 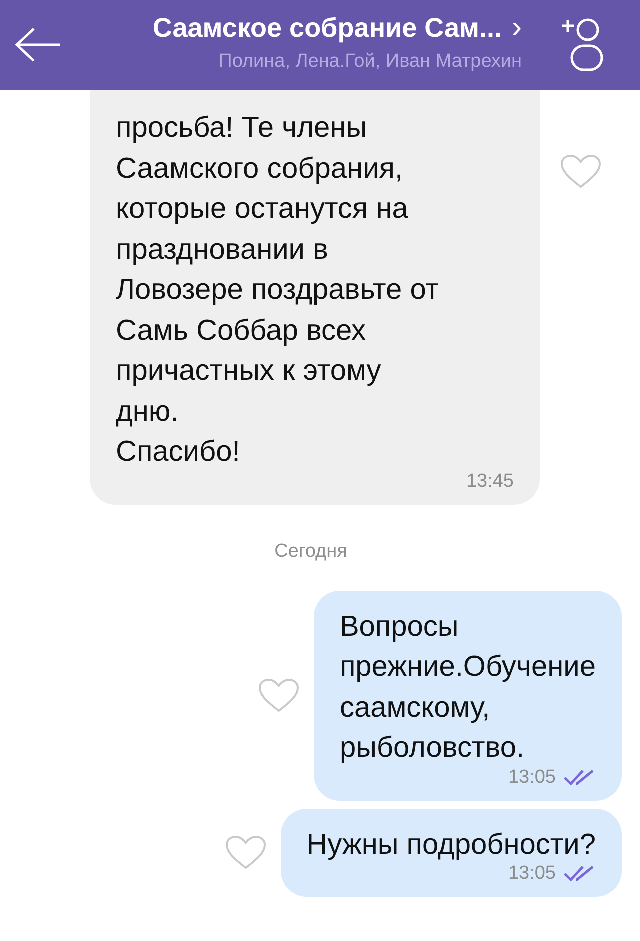 I want to click on date-separator: Сегодня, so click(x=311, y=551).